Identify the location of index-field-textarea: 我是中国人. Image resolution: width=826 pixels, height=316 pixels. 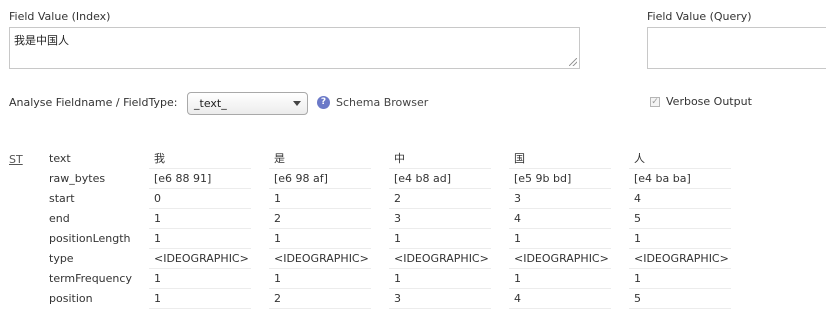
(294, 48).